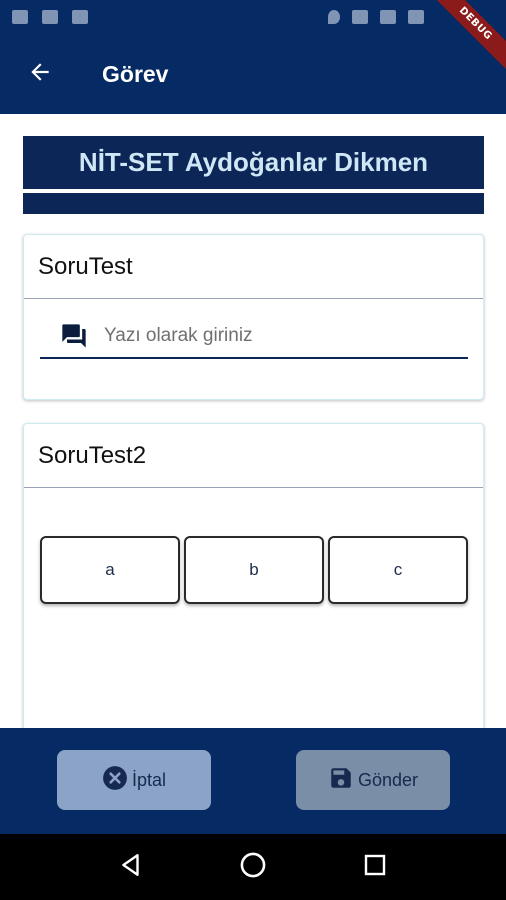 The image size is (506, 900). What do you see at coordinates (50, 17) in the screenshot?
I see `image-notification-icon` at bounding box center [50, 17].